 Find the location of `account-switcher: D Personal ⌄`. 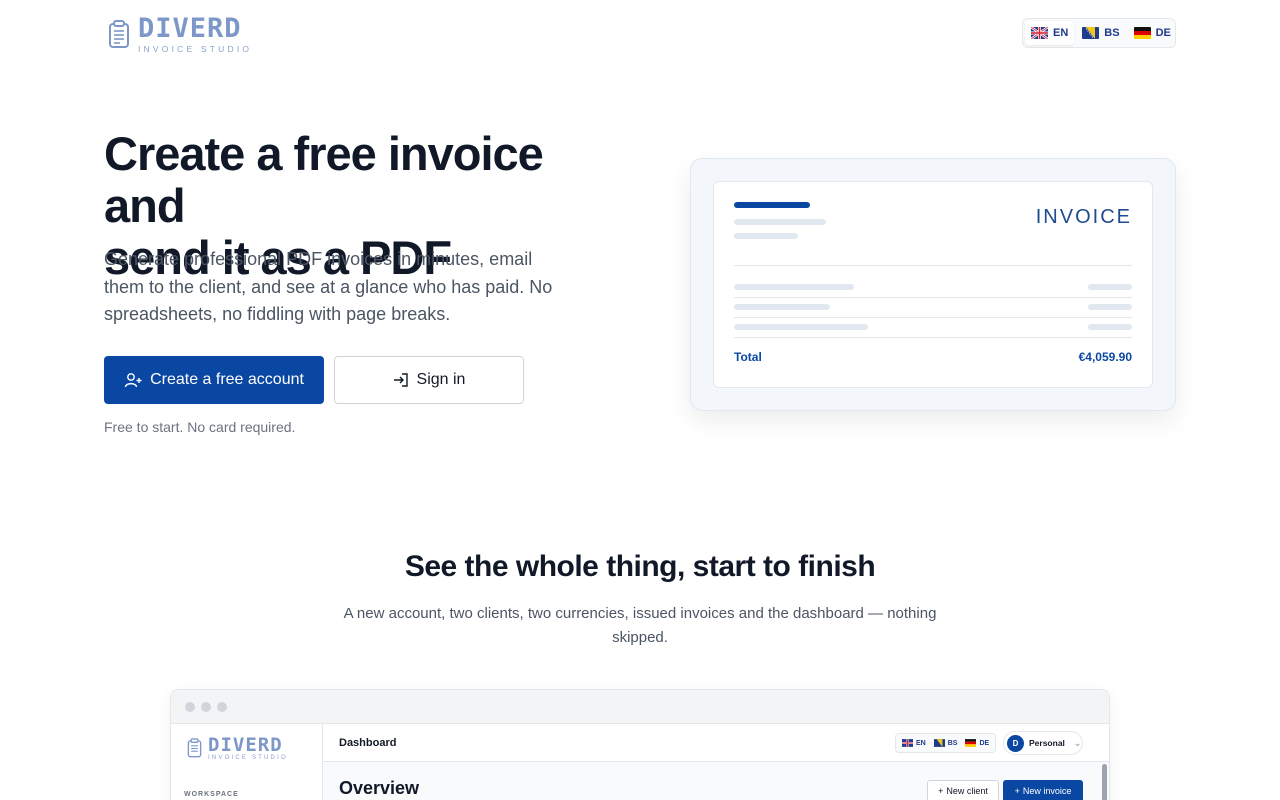

account-switcher: D Personal ⌄ is located at coordinates (1043, 743).